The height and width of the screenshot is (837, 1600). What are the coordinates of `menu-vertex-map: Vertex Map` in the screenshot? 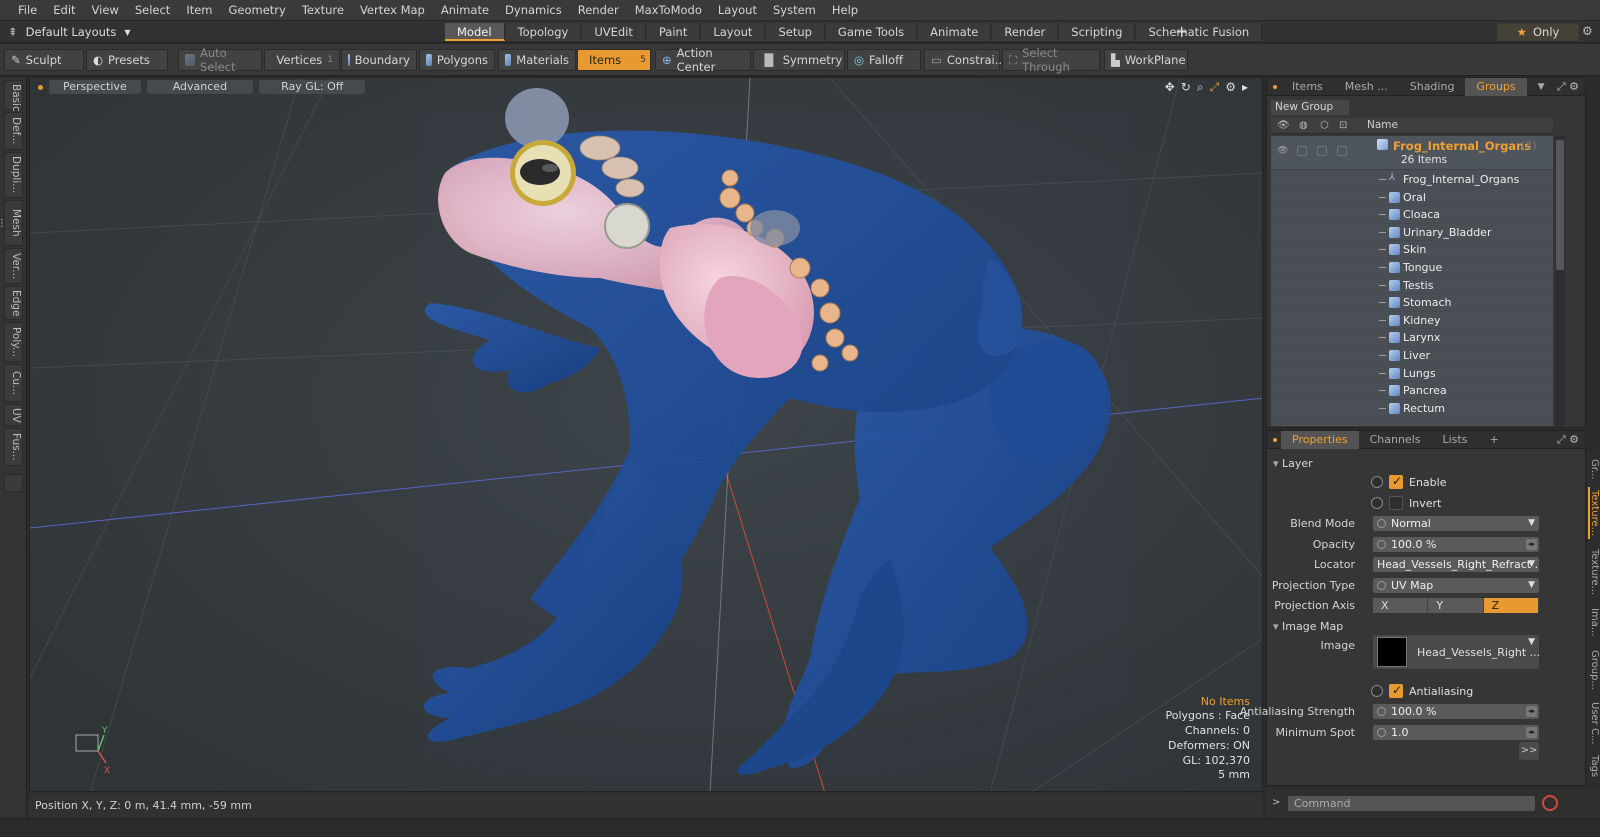 It's located at (392, 10).